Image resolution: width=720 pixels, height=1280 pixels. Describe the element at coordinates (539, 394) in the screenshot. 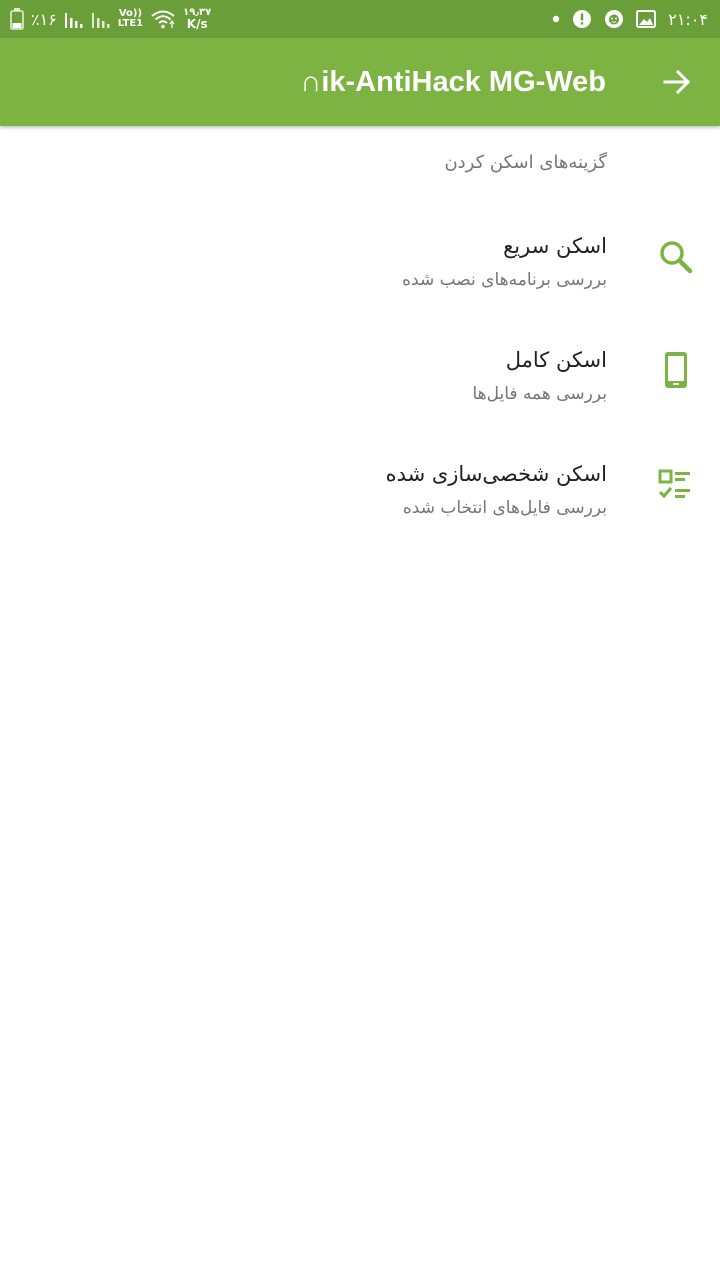

I see `option-subtitle: بررسی همه فایل‌ها` at that location.